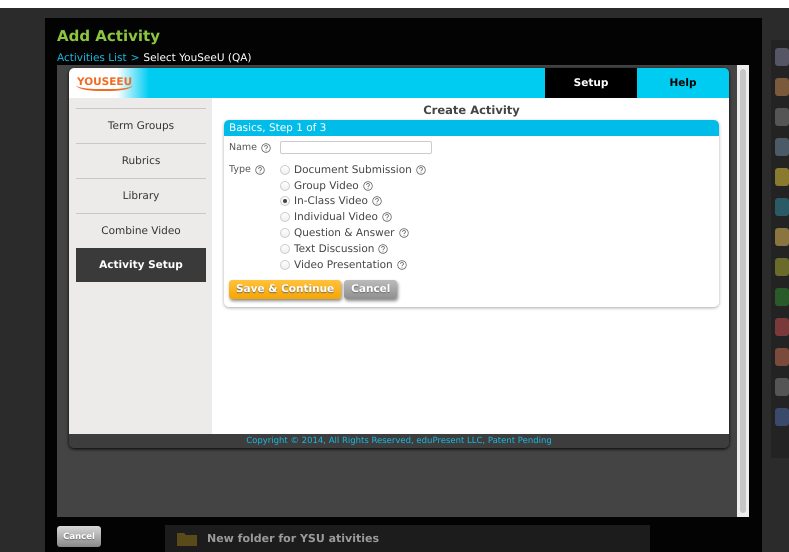 The height and width of the screenshot is (552, 789). Describe the element at coordinates (471, 110) in the screenshot. I see `page-heading: Create Activity` at that location.